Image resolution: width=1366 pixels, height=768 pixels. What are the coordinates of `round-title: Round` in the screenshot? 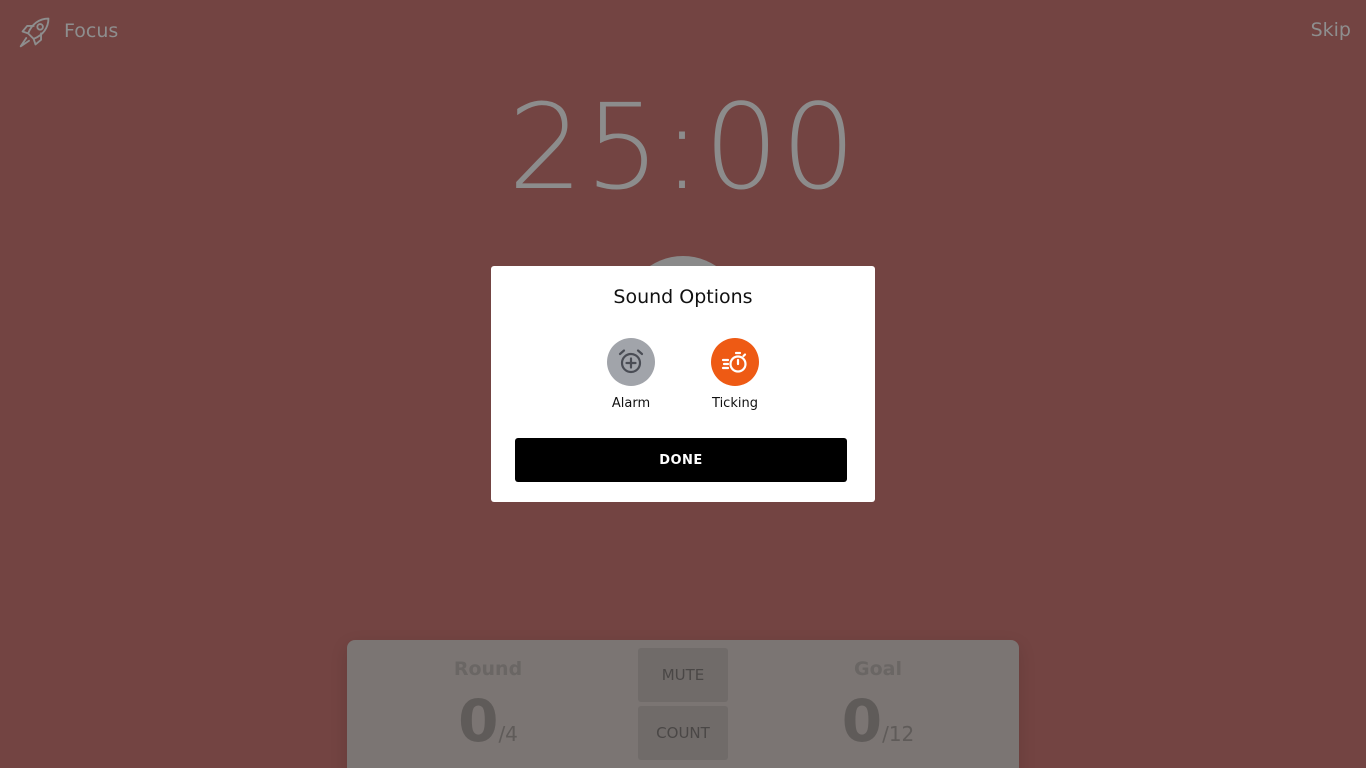 It's located at (488, 669).